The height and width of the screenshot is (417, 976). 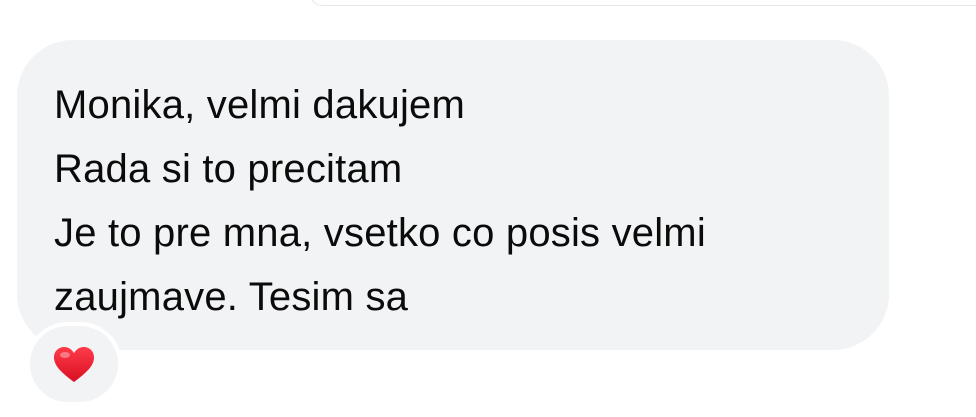 What do you see at coordinates (231, 297) in the screenshot?
I see `message-line: zaujmave. Tesim sa` at bounding box center [231, 297].